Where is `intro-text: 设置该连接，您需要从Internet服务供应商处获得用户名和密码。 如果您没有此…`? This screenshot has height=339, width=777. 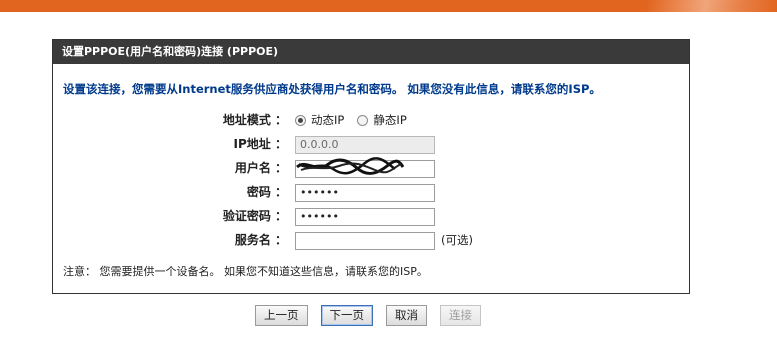
intro-text: 设置该连接，您需要从Internet服务供应商处获得用户名和密码。 如果您没有此… is located at coordinates (332, 89).